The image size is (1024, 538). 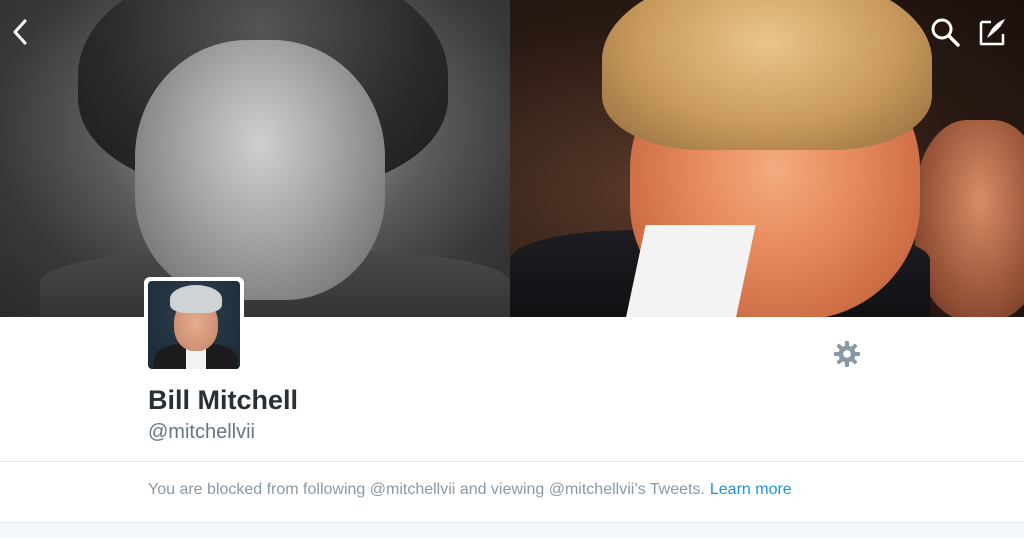 What do you see at coordinates (512, 461) in the screenshot?
I see `divider` at bounding box center [512, 461].